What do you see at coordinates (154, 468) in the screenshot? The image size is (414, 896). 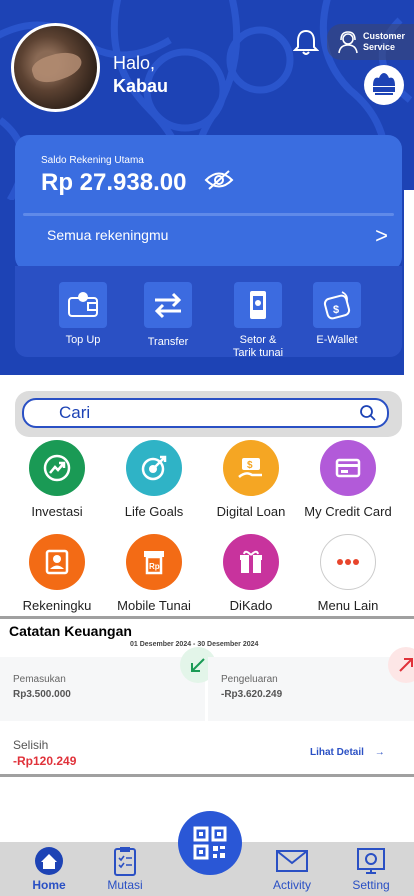 I see `target-icon` at bounding box center [154, 468].